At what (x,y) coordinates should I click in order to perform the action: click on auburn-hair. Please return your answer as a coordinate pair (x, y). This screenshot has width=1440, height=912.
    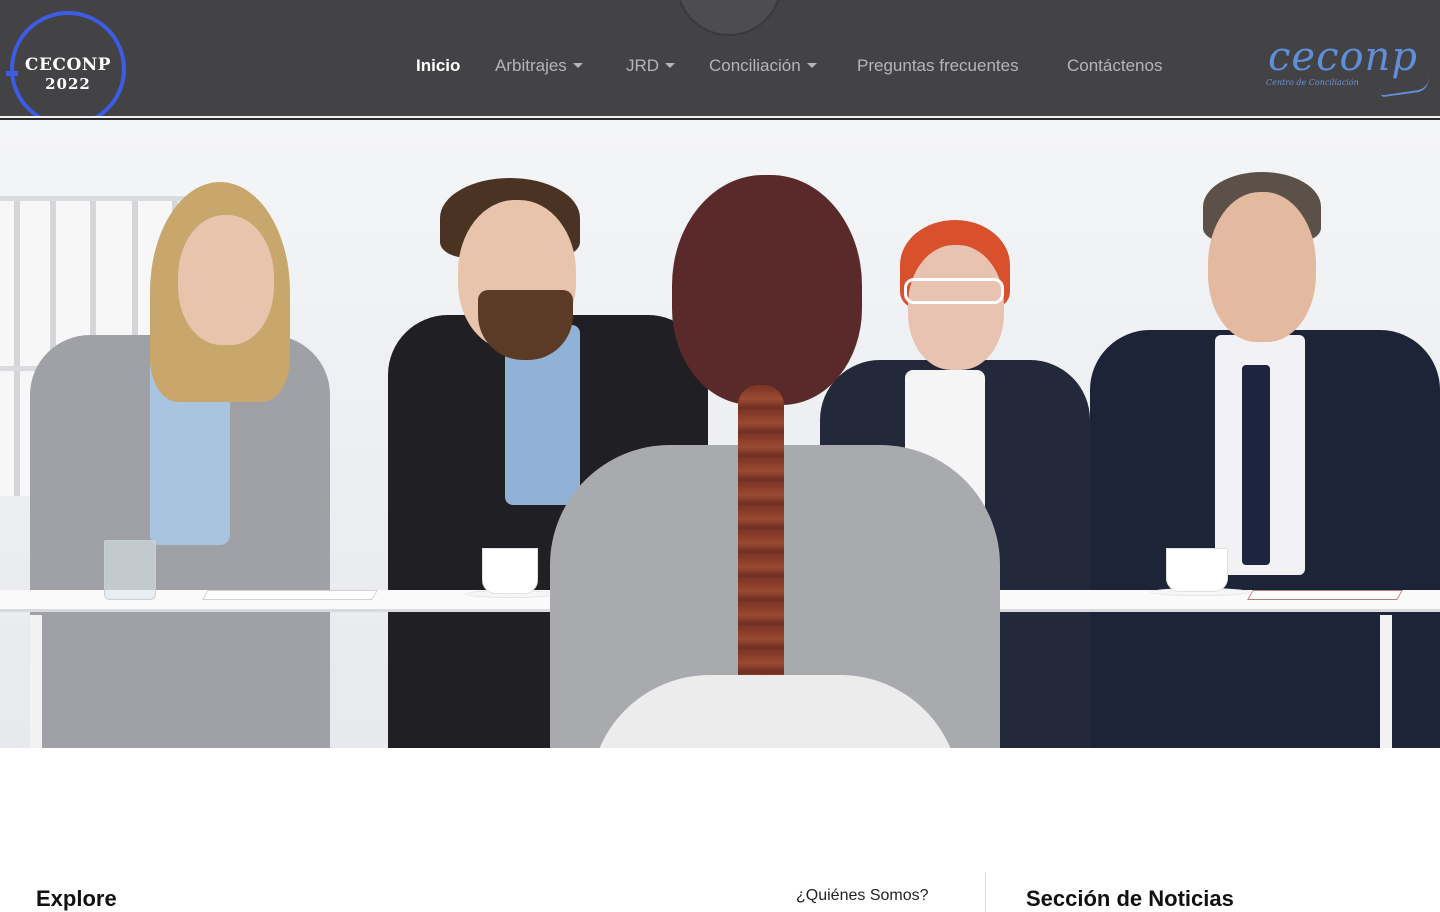
    Looking at the image, I should click on (767, 290).